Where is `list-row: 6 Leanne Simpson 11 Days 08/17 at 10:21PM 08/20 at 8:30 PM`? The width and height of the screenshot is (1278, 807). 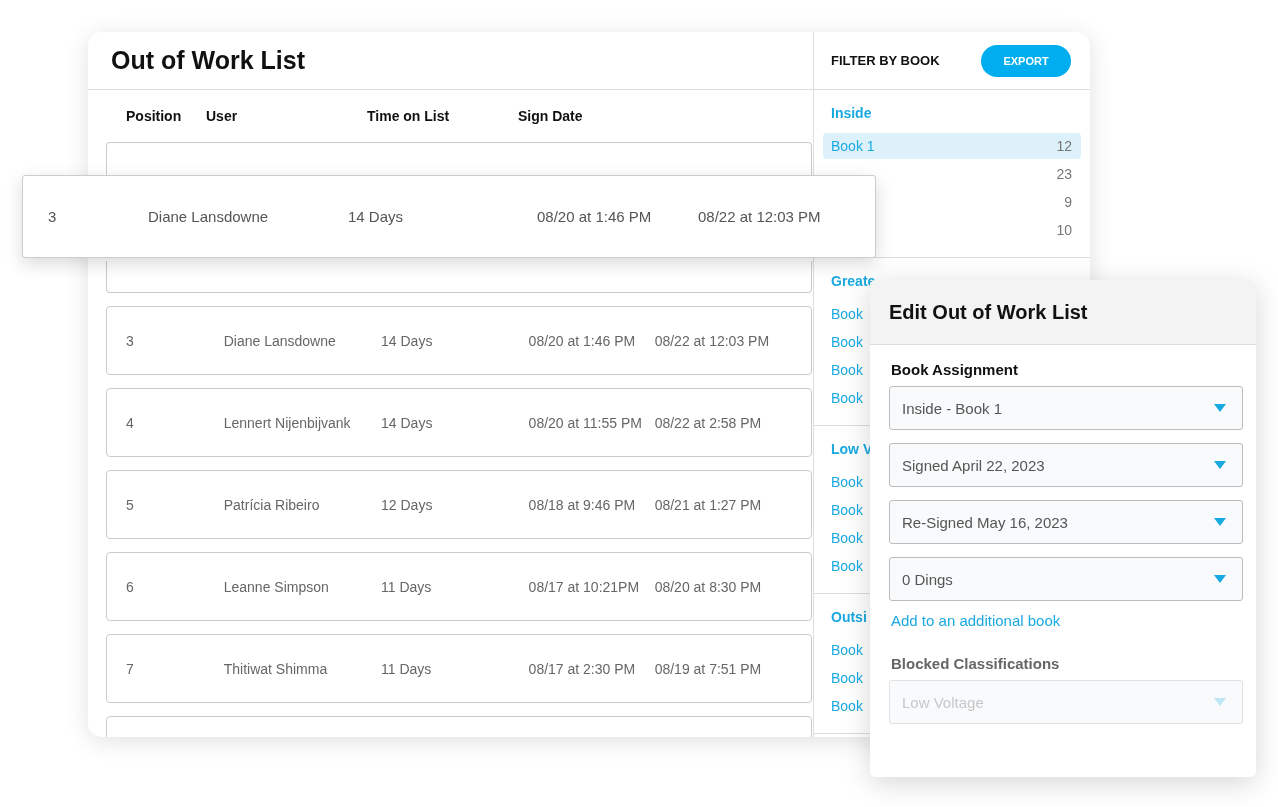 list-row: 6 Leanne Simpson 11 Days 08/17 at 10:21PM 08/20 at 8:30 PM is located at coordinates (459, 586).